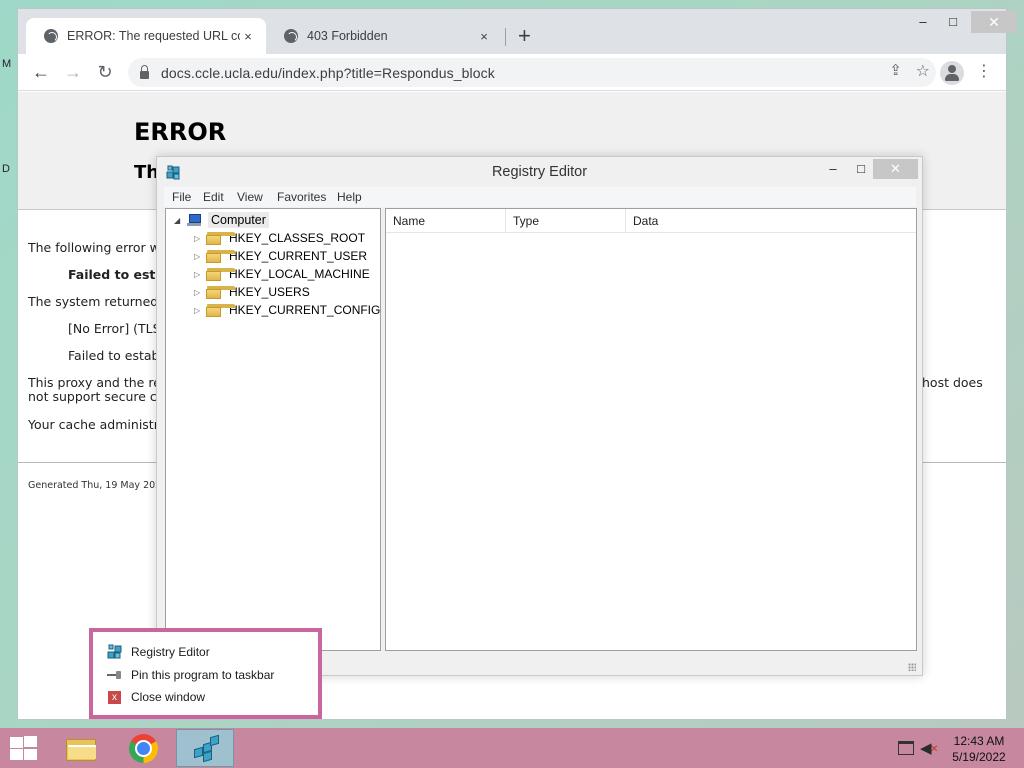  I want to click on page-title: ERROR, so click(180, 132).